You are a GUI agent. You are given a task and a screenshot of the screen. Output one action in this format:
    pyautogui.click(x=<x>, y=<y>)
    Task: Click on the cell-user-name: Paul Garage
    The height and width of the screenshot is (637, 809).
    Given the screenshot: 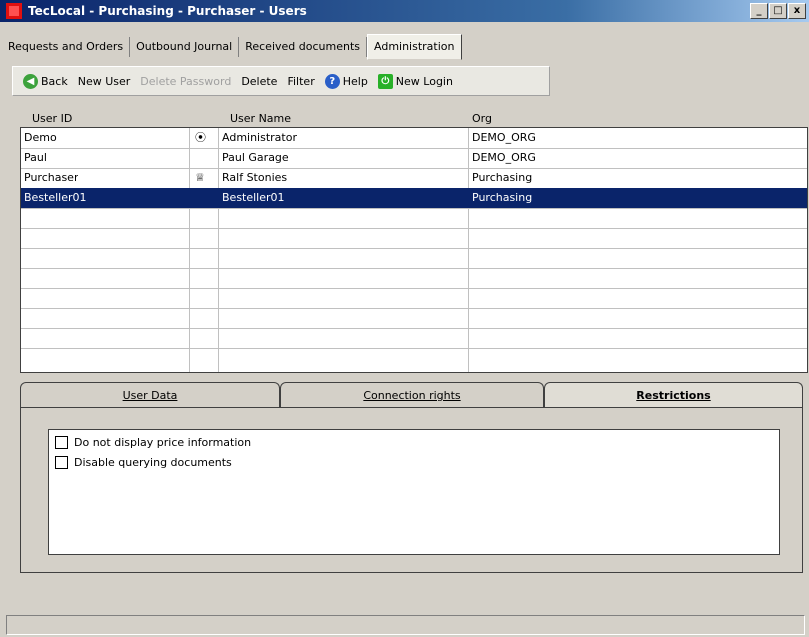 What is the action you would take?
    pyautogui.click(x=255, y=157)
    